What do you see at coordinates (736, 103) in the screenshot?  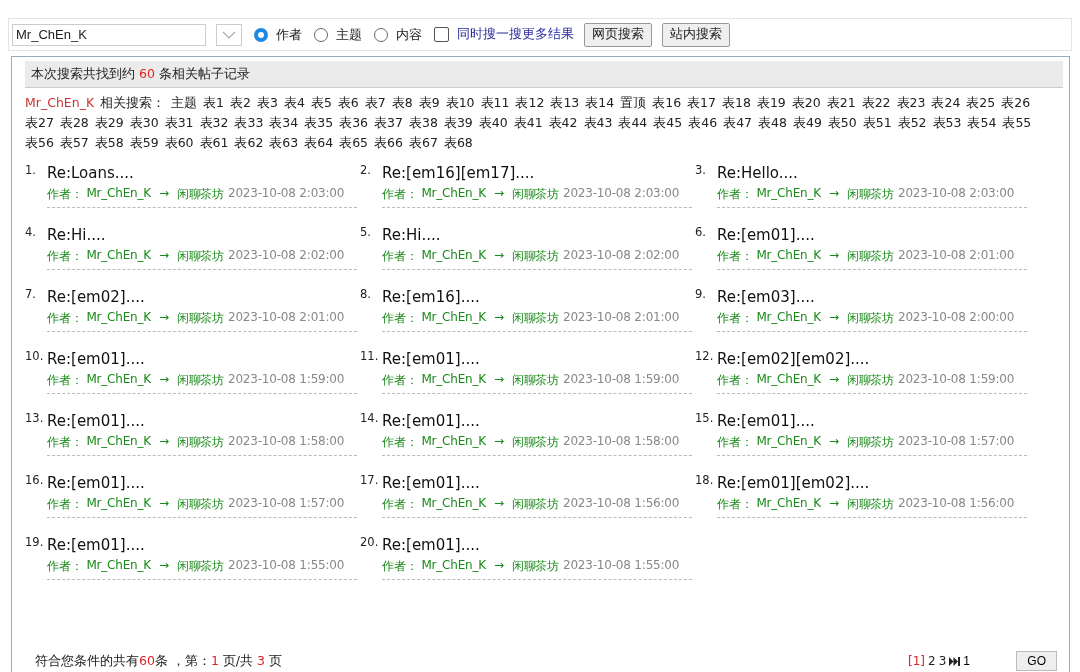 I see `related-tag-link: 表18` at bounding box center [736, 103].